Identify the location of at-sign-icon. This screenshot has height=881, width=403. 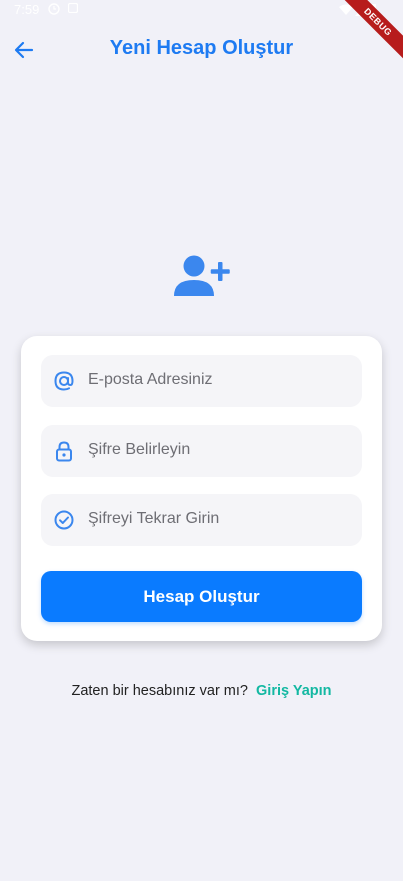
(64, 381).